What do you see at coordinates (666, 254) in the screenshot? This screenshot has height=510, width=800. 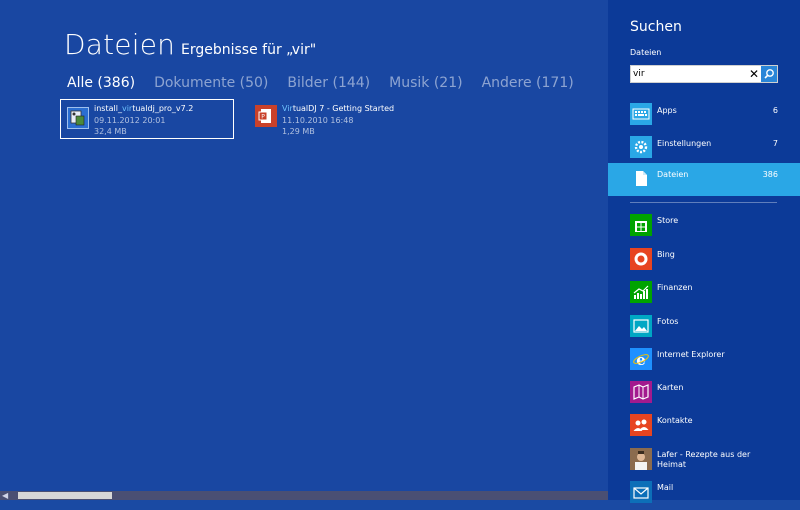 I see `app-label: Bing` at bounding box center [666, 254].